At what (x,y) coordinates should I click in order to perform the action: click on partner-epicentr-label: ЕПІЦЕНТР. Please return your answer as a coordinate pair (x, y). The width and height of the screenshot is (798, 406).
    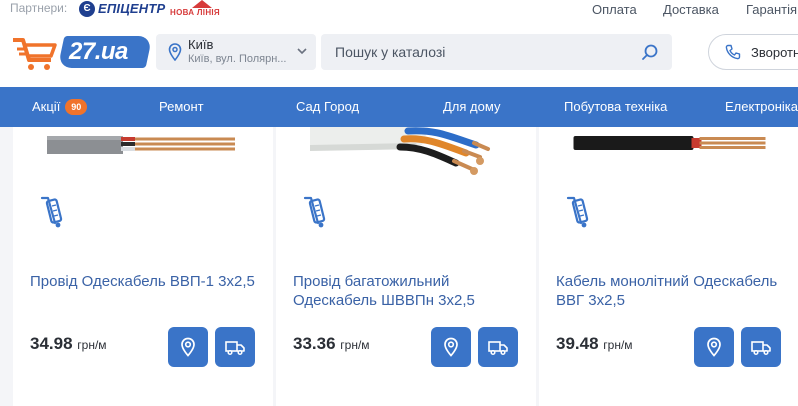
    Looking at the image, I should click on (132, 8).